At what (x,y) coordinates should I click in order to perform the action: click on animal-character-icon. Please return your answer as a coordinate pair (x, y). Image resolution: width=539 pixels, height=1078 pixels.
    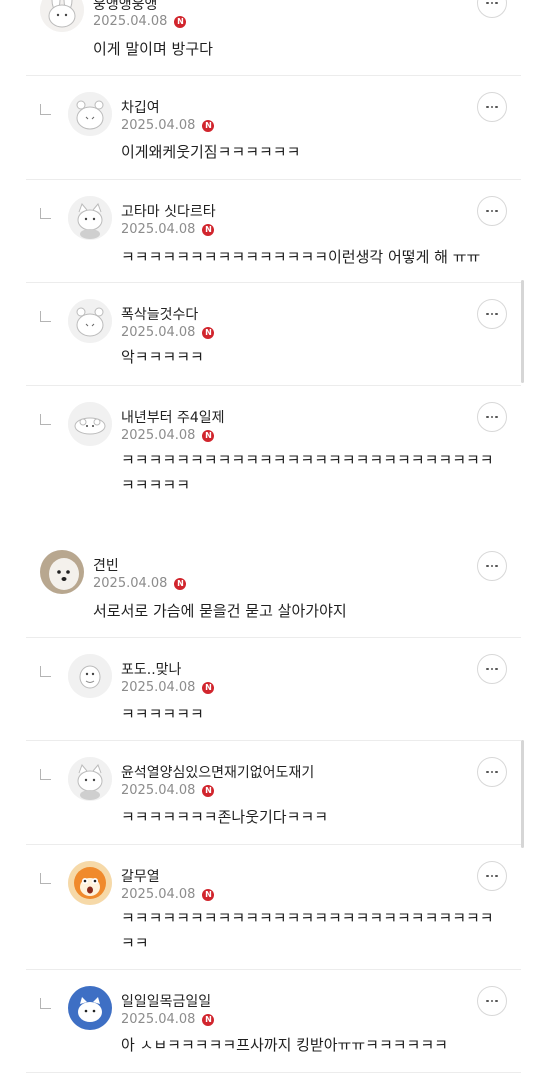
    Looking at the image, I should click on (90, 424).